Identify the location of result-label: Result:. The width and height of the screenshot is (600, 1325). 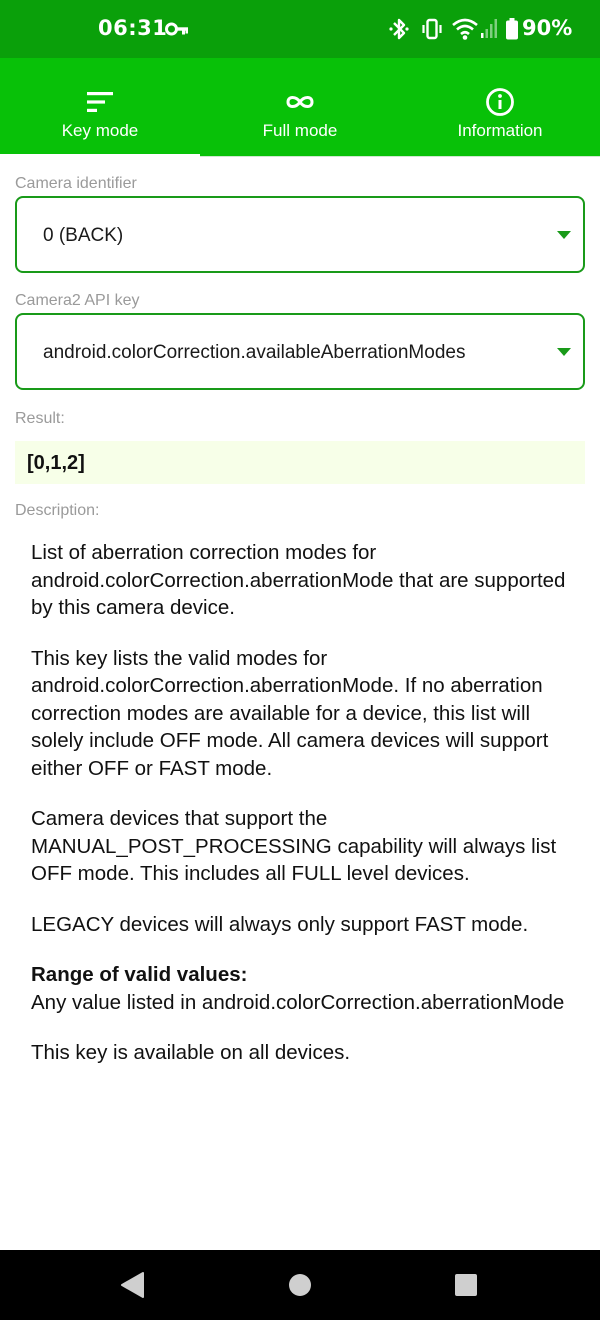
(40, 418).